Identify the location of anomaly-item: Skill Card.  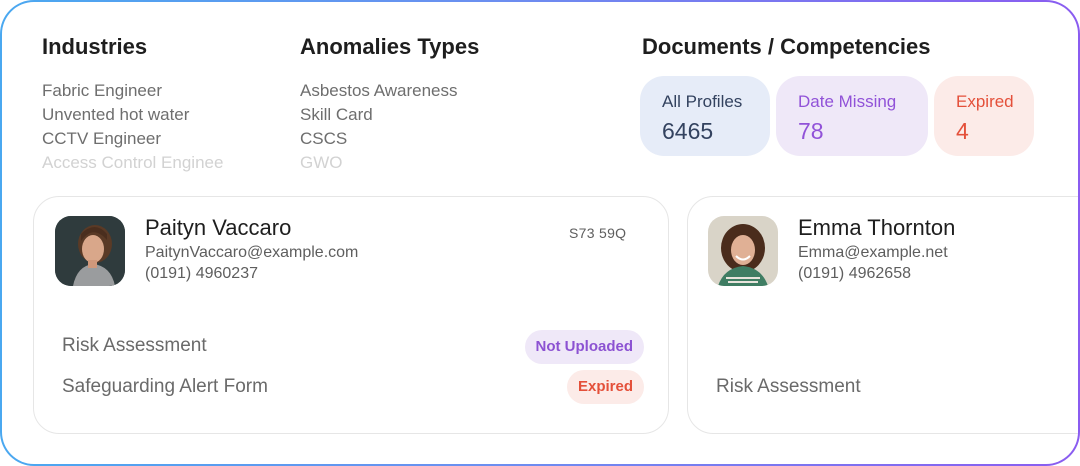
(379, 115).